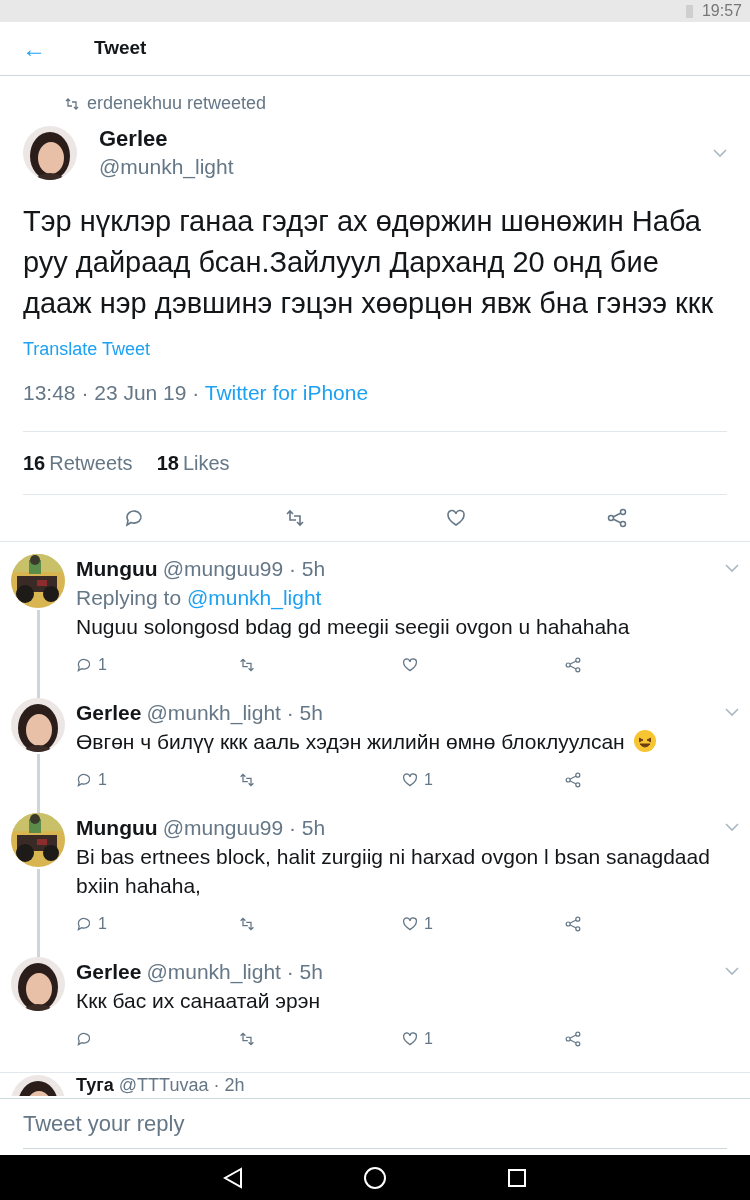 The width and height of the screenshot is (750, 1200). What do you see at coordinates (233, 1177) in the screenshot?
I see `back-icon` at bounding box center [233, 1177].